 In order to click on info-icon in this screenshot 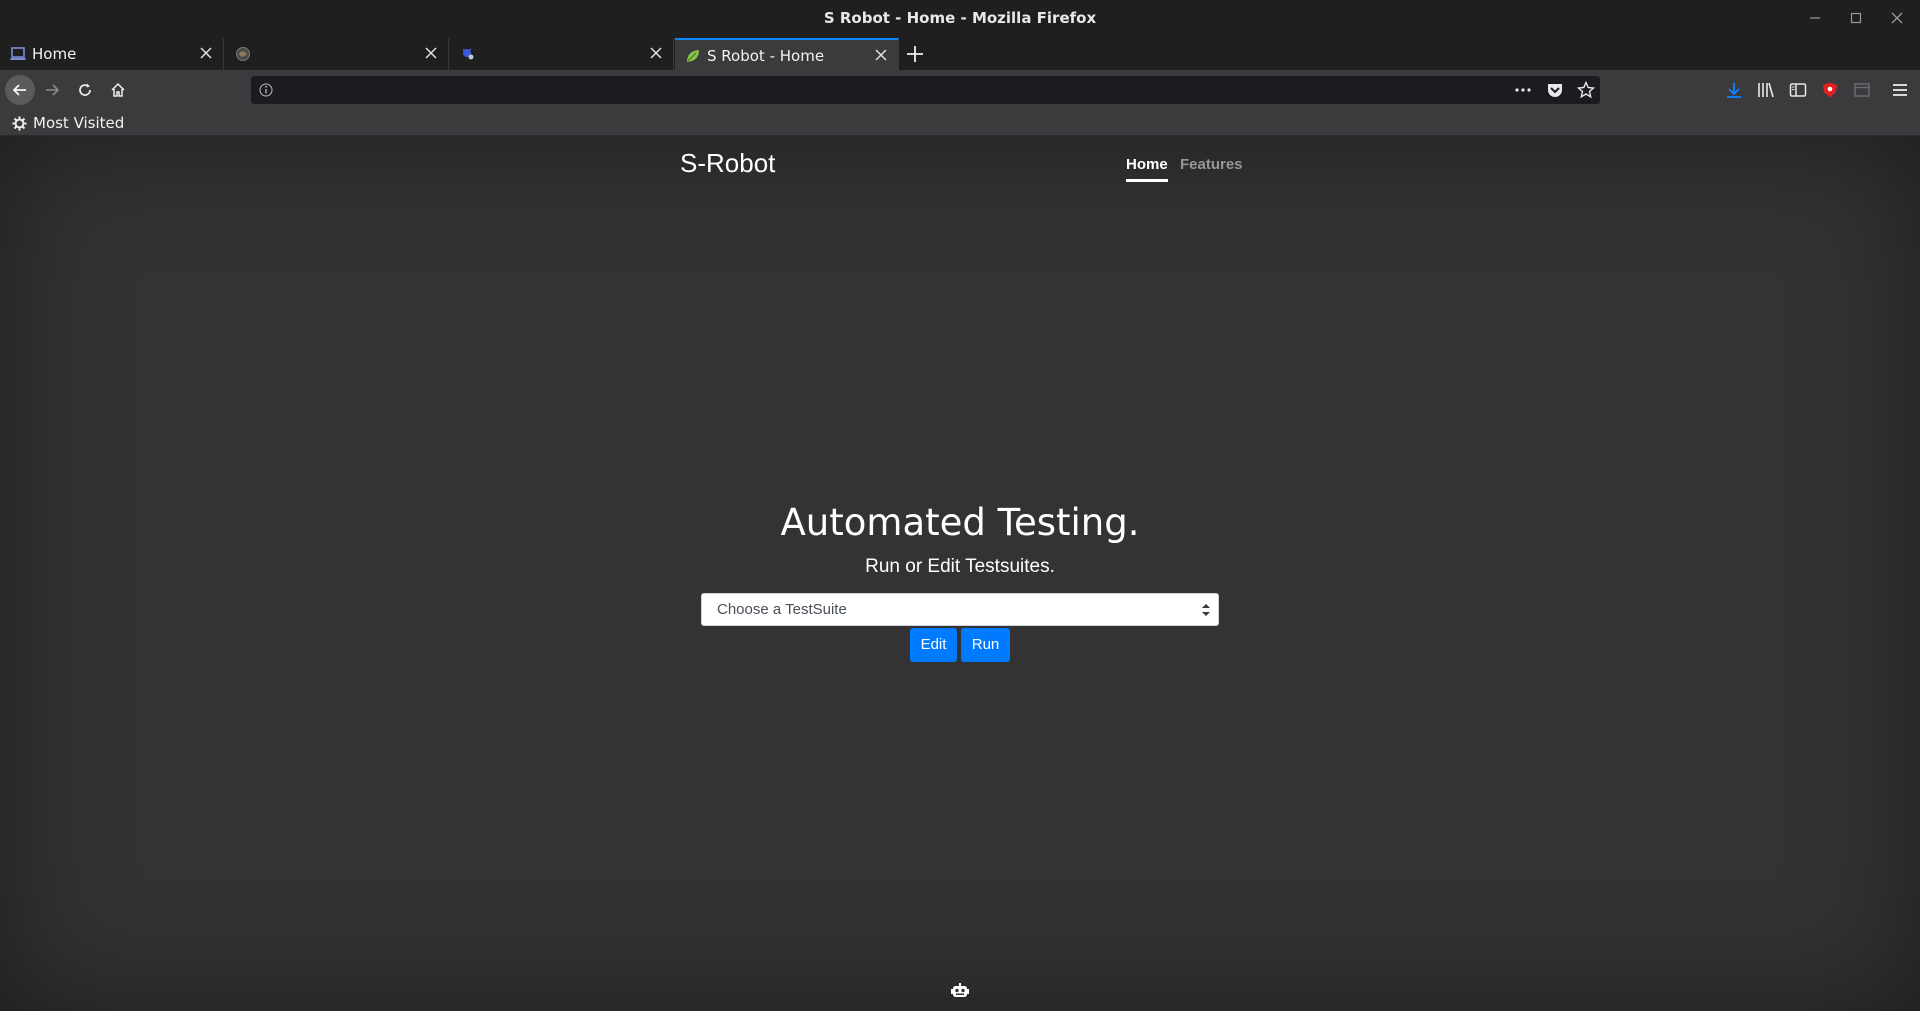, I will do `click(266, 90)`.